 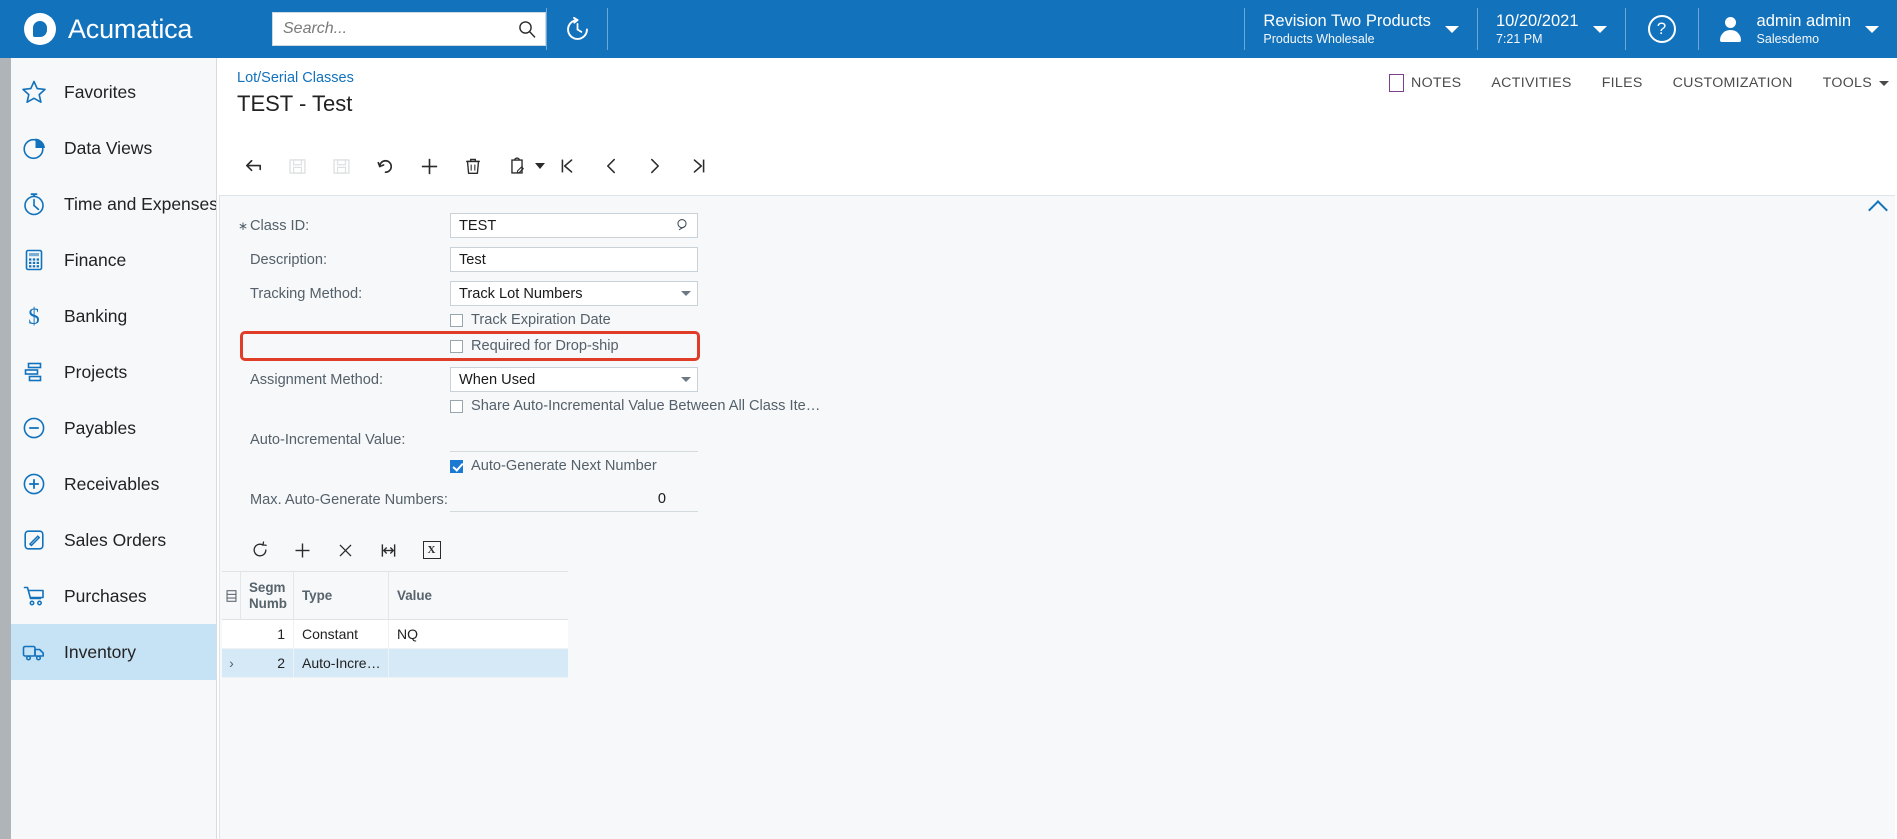 What do you see at coordinates (527, 29) in the screenshot?
I see `search-icon` at bounding box center [527, 29].